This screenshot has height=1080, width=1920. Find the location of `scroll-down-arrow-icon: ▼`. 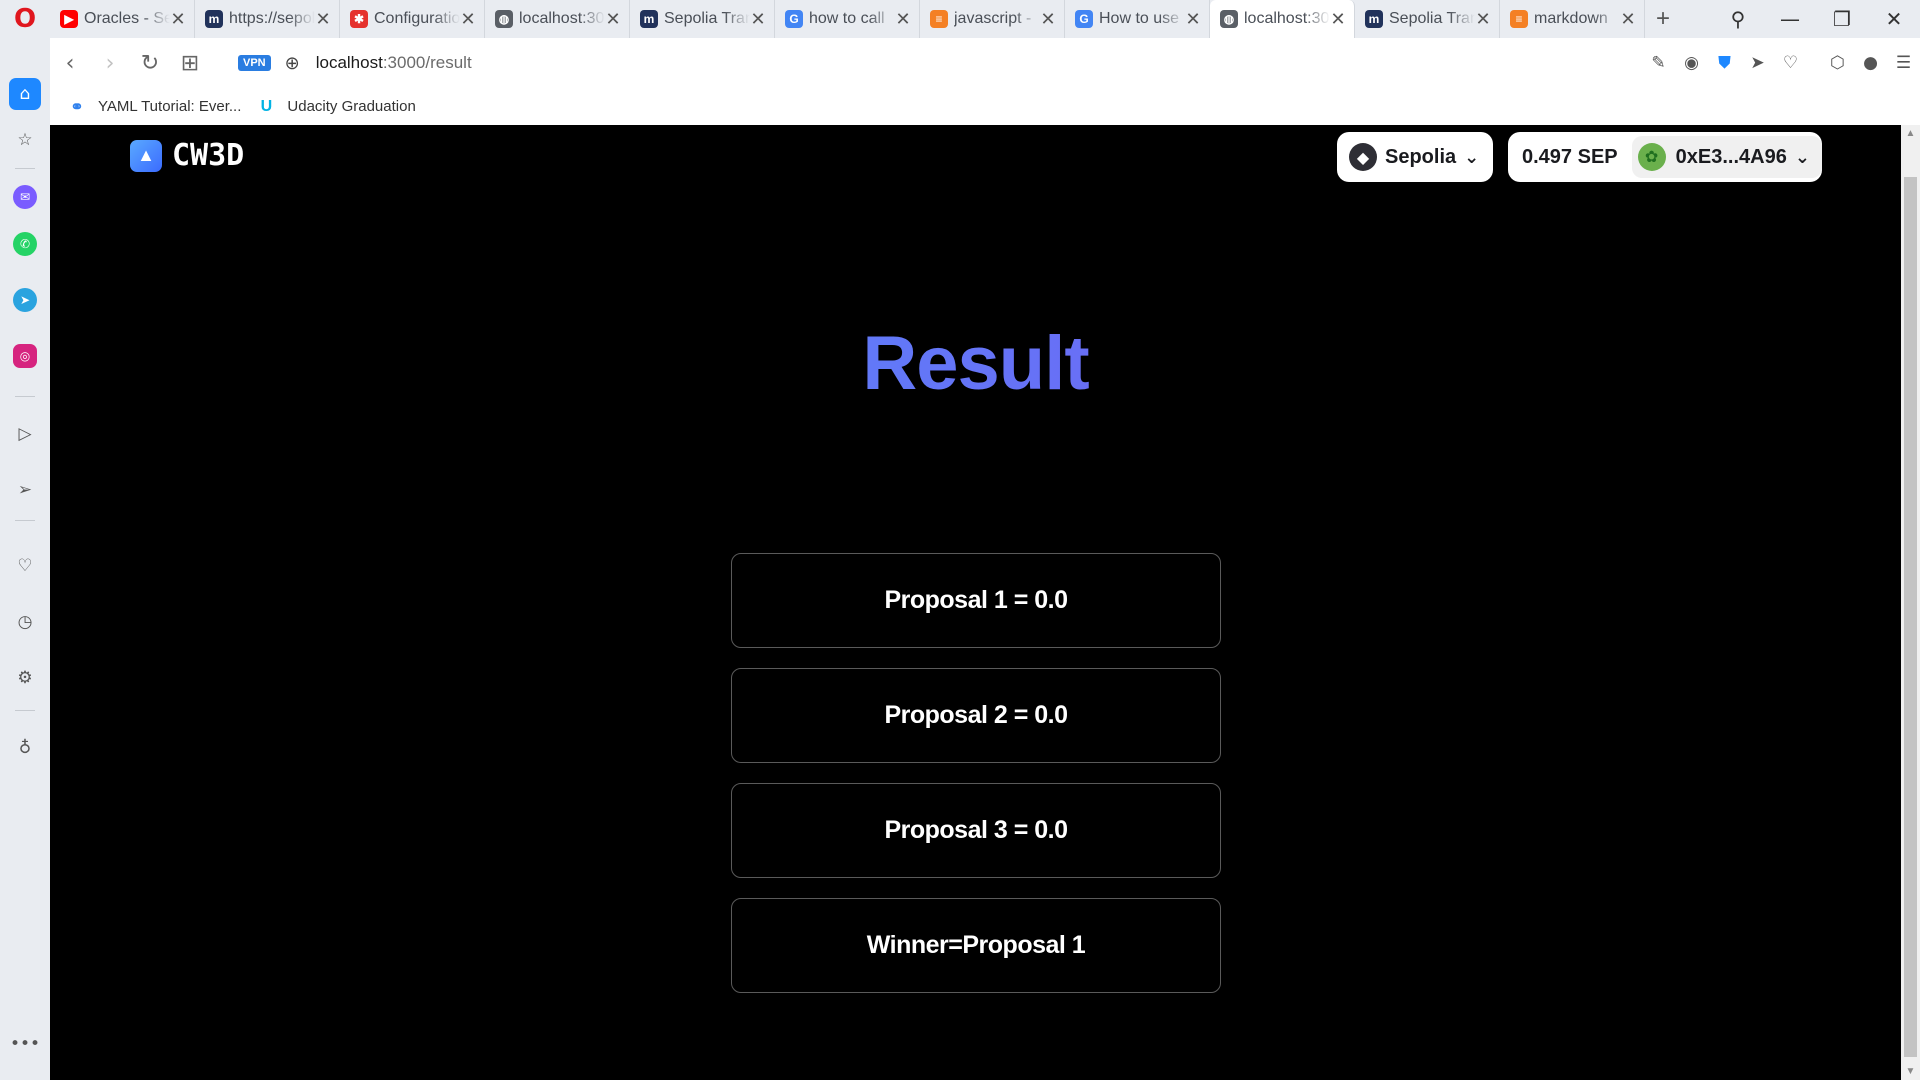

scroll-down-arrow-icon: ▼ is located at coordinates (1910, 1071).